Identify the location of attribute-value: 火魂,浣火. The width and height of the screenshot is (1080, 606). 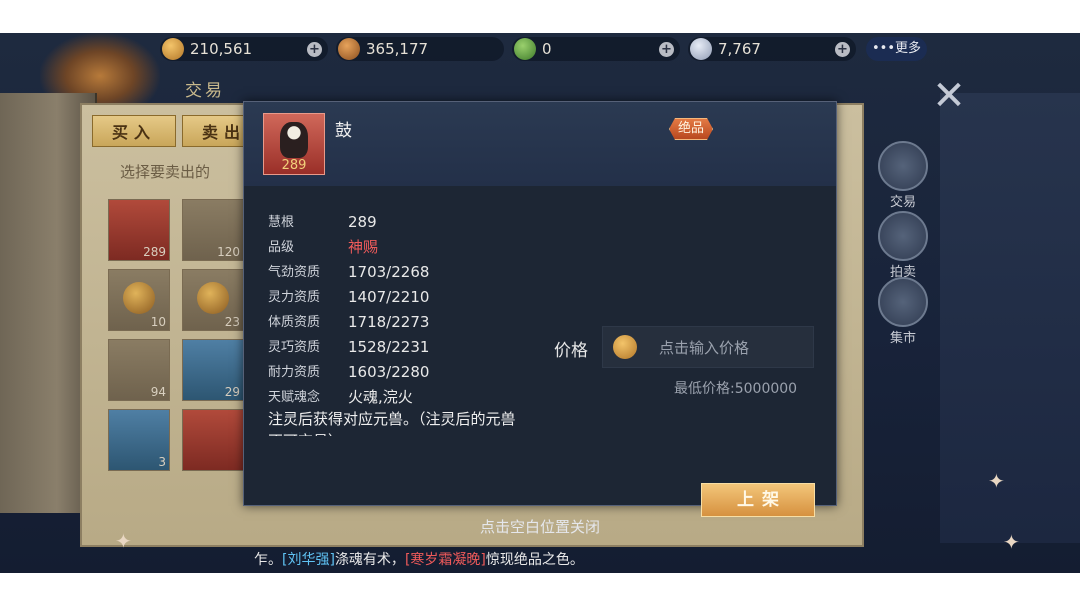
(380, 397).